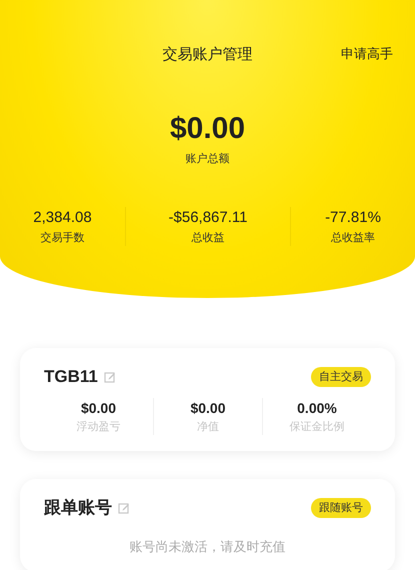 This screenshot has width=415, height=570. What do you see at coordinates (367, 54) in the screenshot?
I see `apply-expert-link: 申请高手` at bounding box center [367, 54].